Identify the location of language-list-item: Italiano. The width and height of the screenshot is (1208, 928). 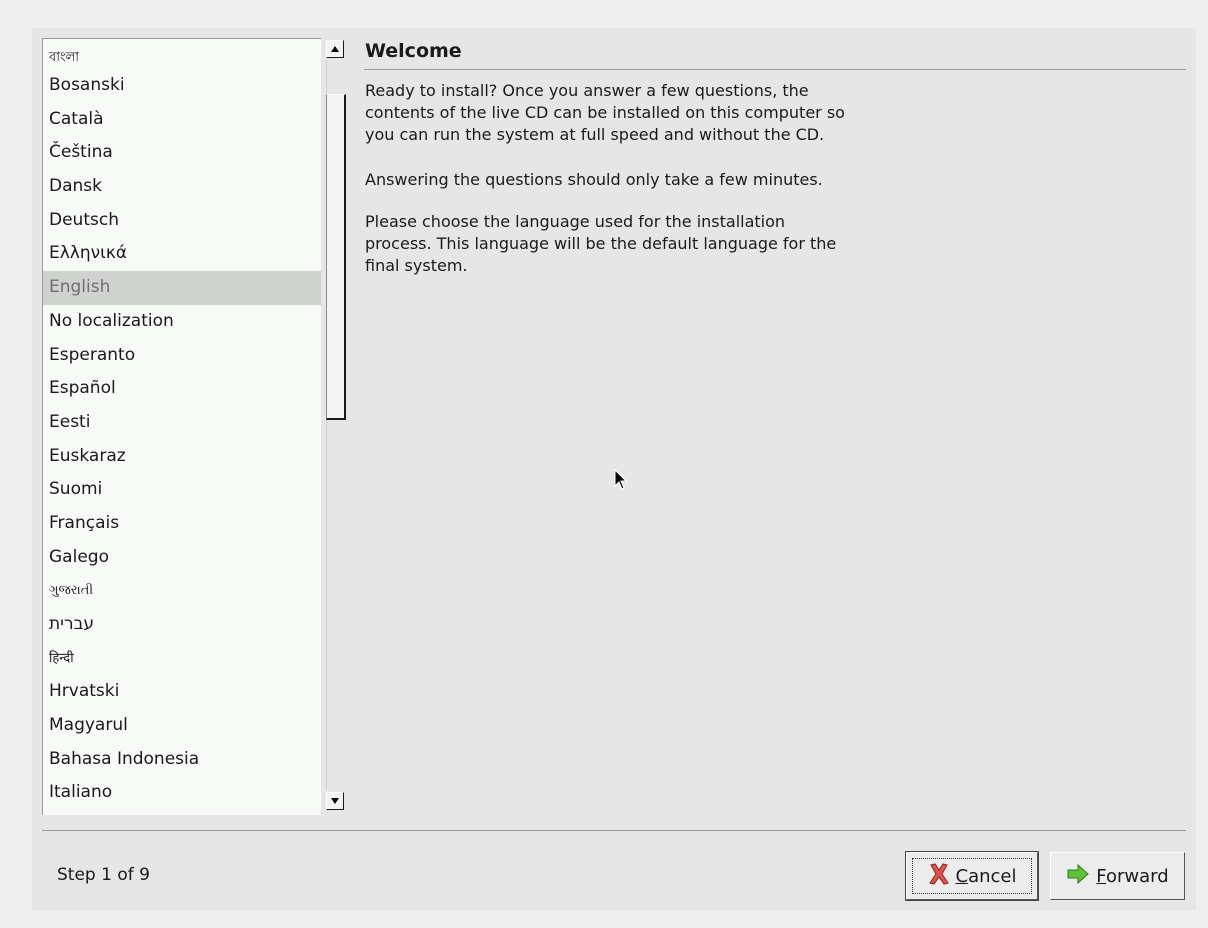
(182, 793).